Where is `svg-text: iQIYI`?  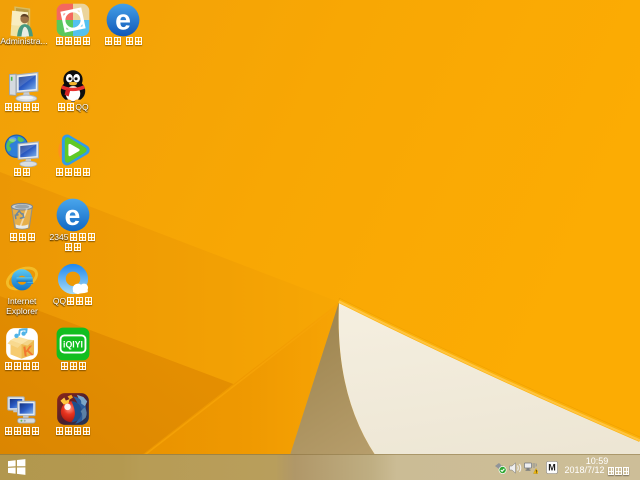 svg-text: iQIYI is located at coordinates (73, 345).